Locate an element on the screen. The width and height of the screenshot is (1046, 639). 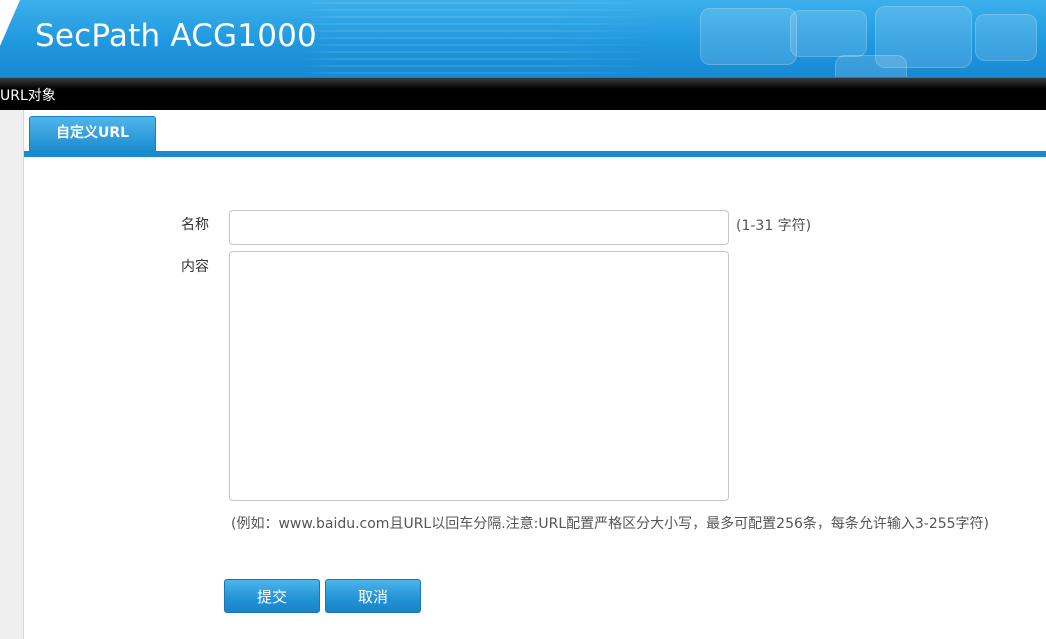
submit-button: 提交 is located at coordinates (272, 596).